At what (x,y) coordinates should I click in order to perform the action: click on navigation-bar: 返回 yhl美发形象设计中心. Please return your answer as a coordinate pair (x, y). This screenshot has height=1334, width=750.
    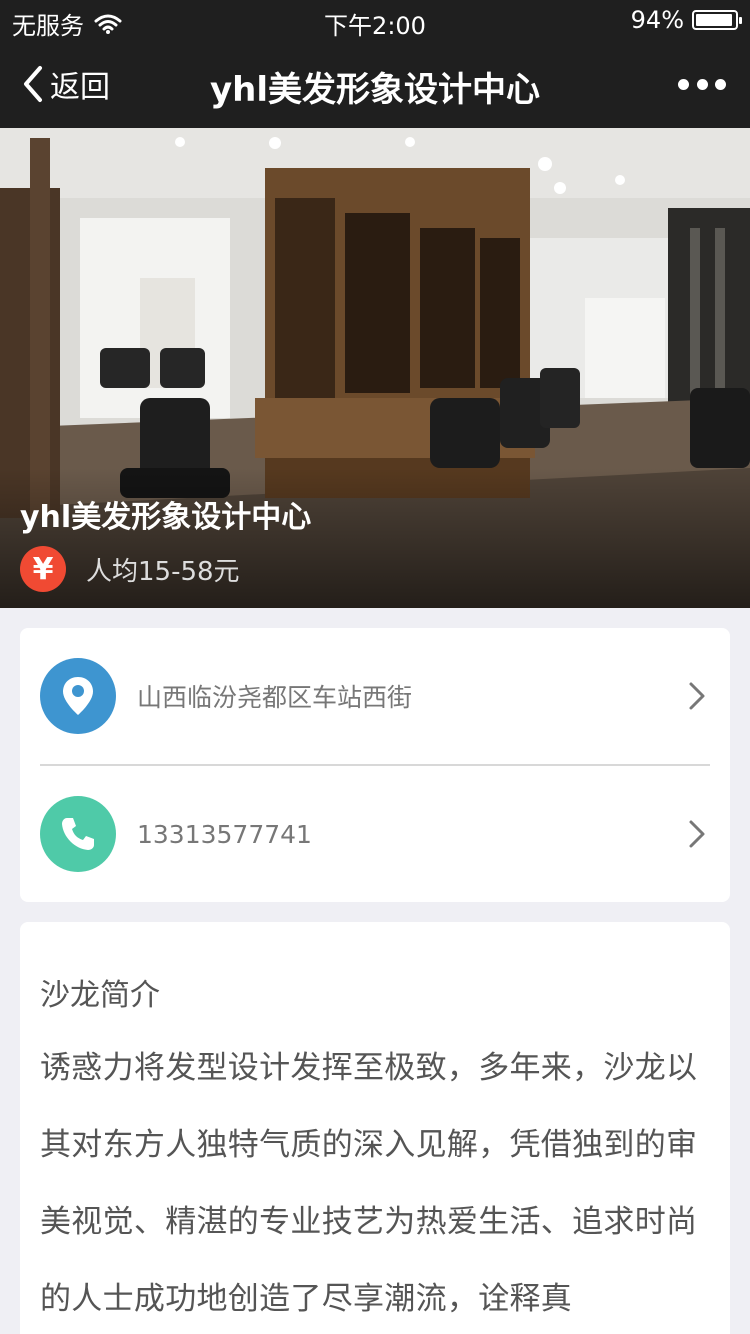
    Looking at the image, I should click on (375, 84).